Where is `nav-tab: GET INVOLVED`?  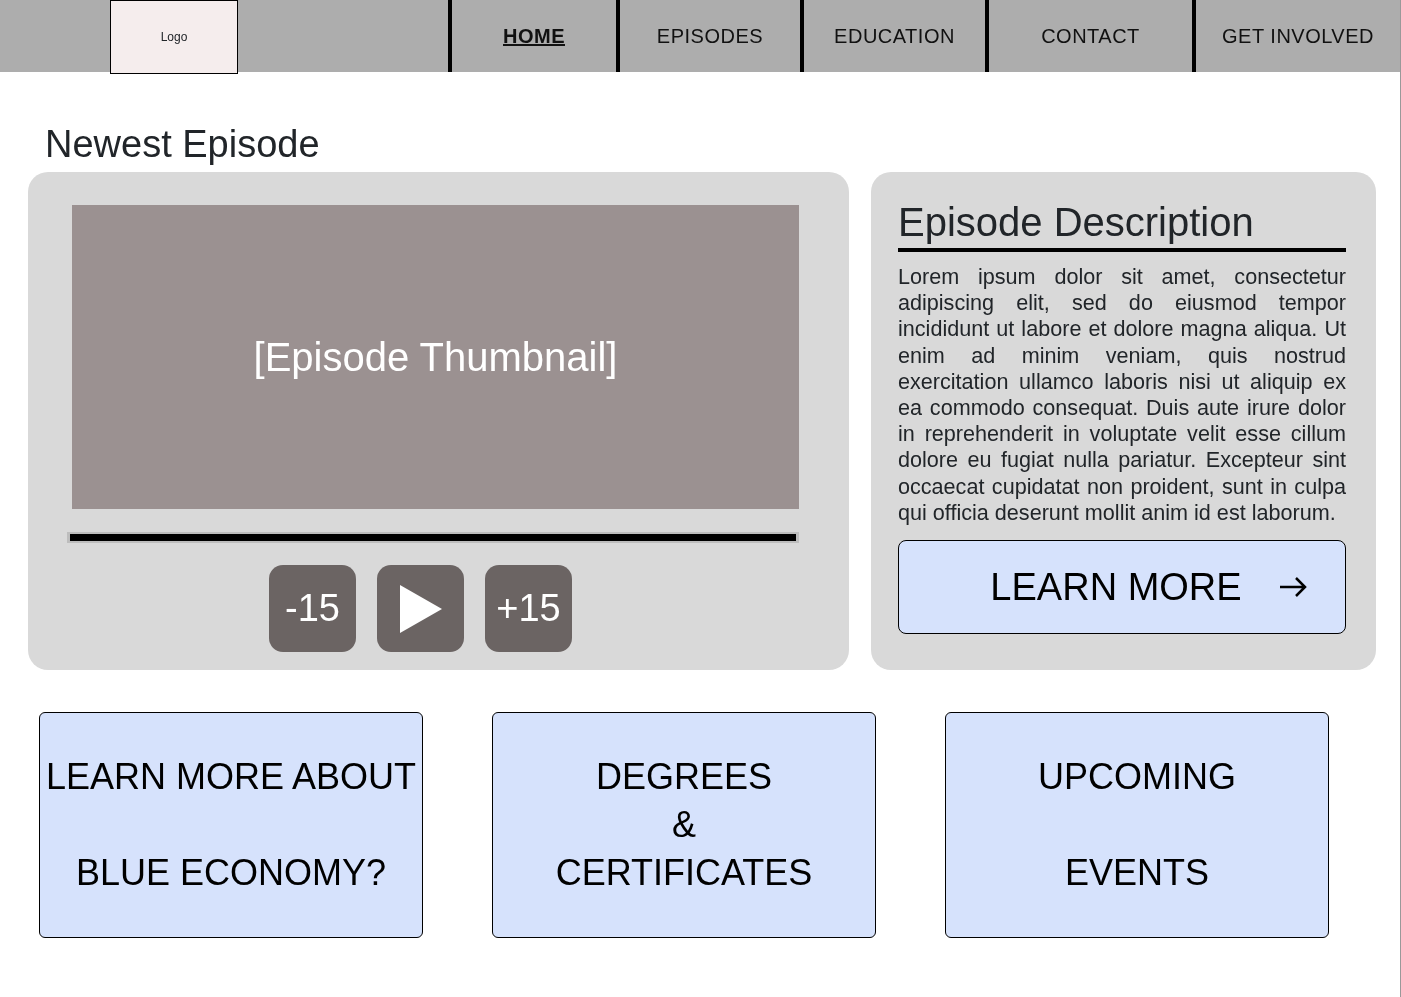 nav-tab: GET INVOLVED is located at coordinates (1296, 36).